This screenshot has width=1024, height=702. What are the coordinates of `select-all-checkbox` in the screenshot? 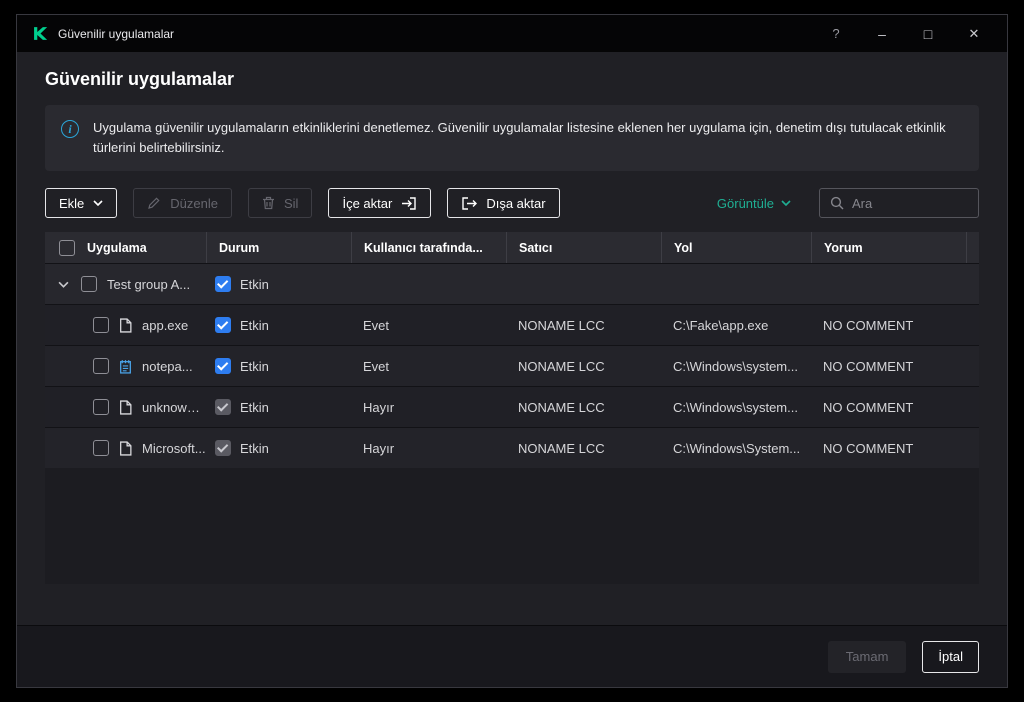 It's located at (67, 247).